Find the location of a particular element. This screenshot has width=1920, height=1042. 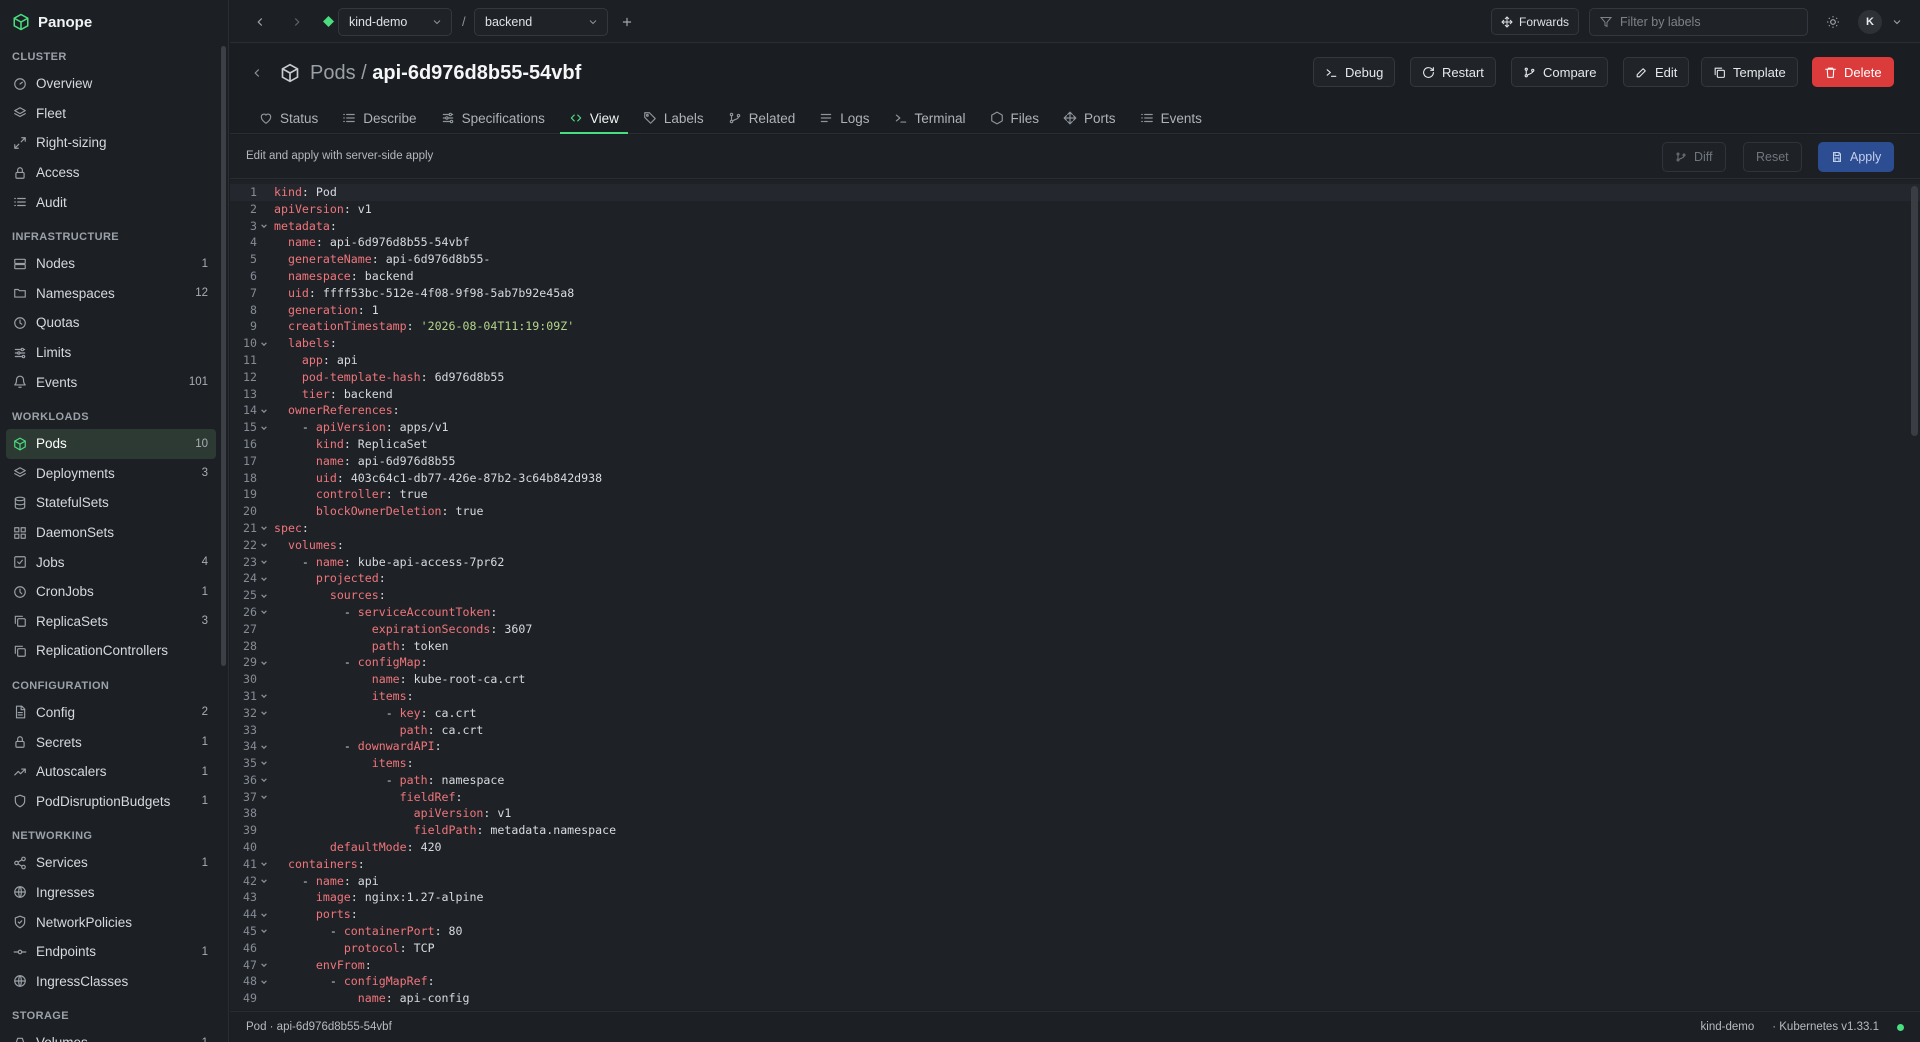

sidebar-item-pods: Pods 10 is located at coordinates (111, 443).